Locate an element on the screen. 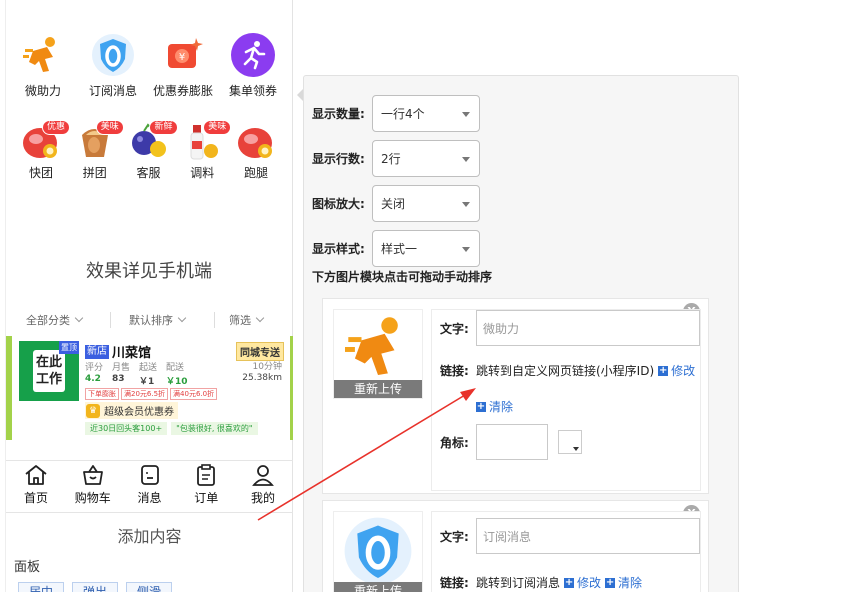 The width and height of the screenshot is (847, 592). preview-note: 效果详见手机端 is located at coordinates (149, 271).